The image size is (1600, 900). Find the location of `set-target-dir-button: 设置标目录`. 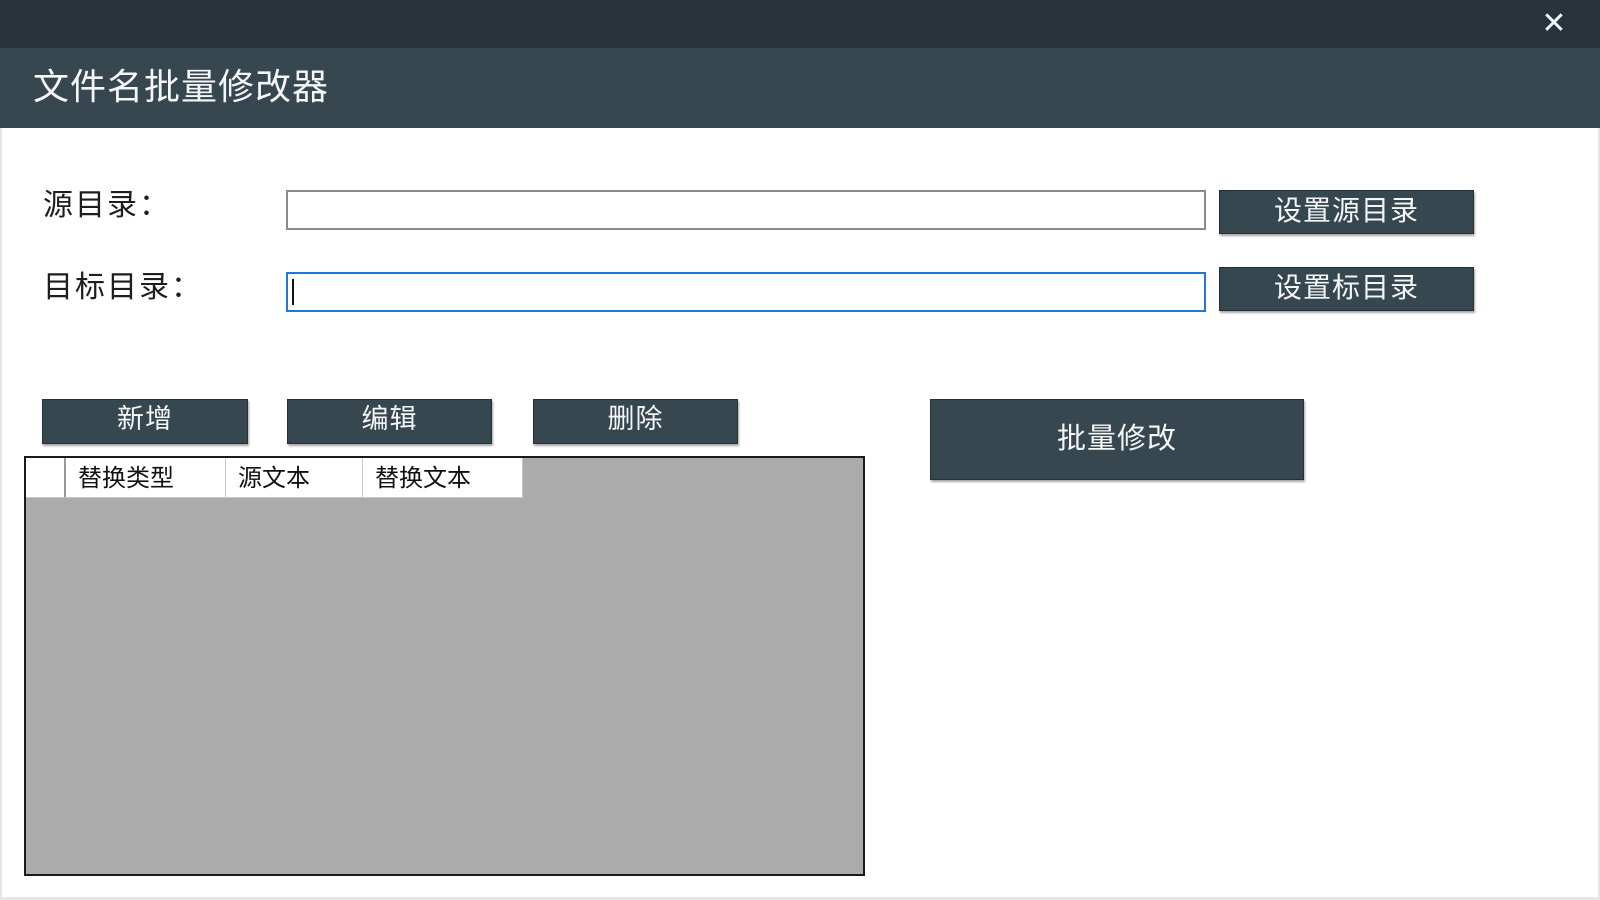

set-target-dir-button: 设置标目录 is located at coordinates (1346, 289).